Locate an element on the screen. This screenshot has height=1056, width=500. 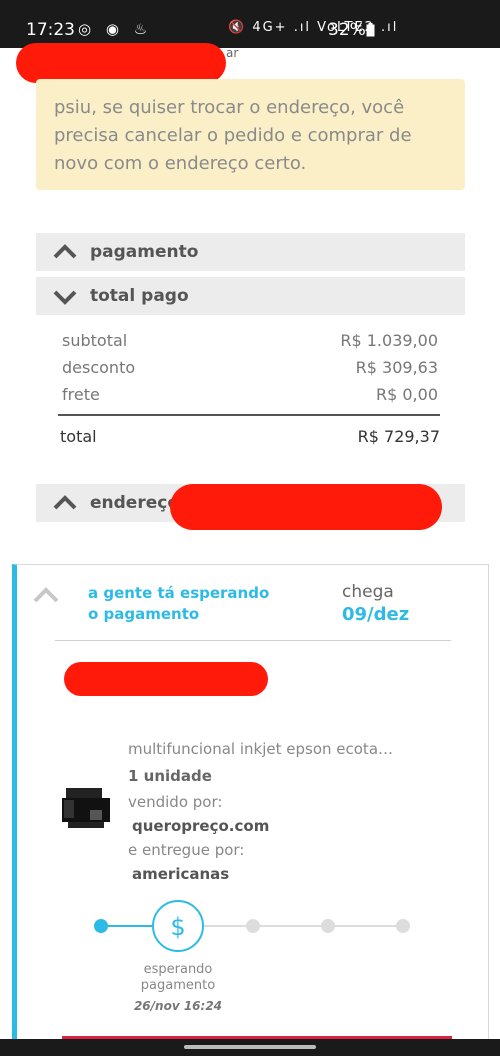
payment-label: pagamento is located at coordinates (144, 252).